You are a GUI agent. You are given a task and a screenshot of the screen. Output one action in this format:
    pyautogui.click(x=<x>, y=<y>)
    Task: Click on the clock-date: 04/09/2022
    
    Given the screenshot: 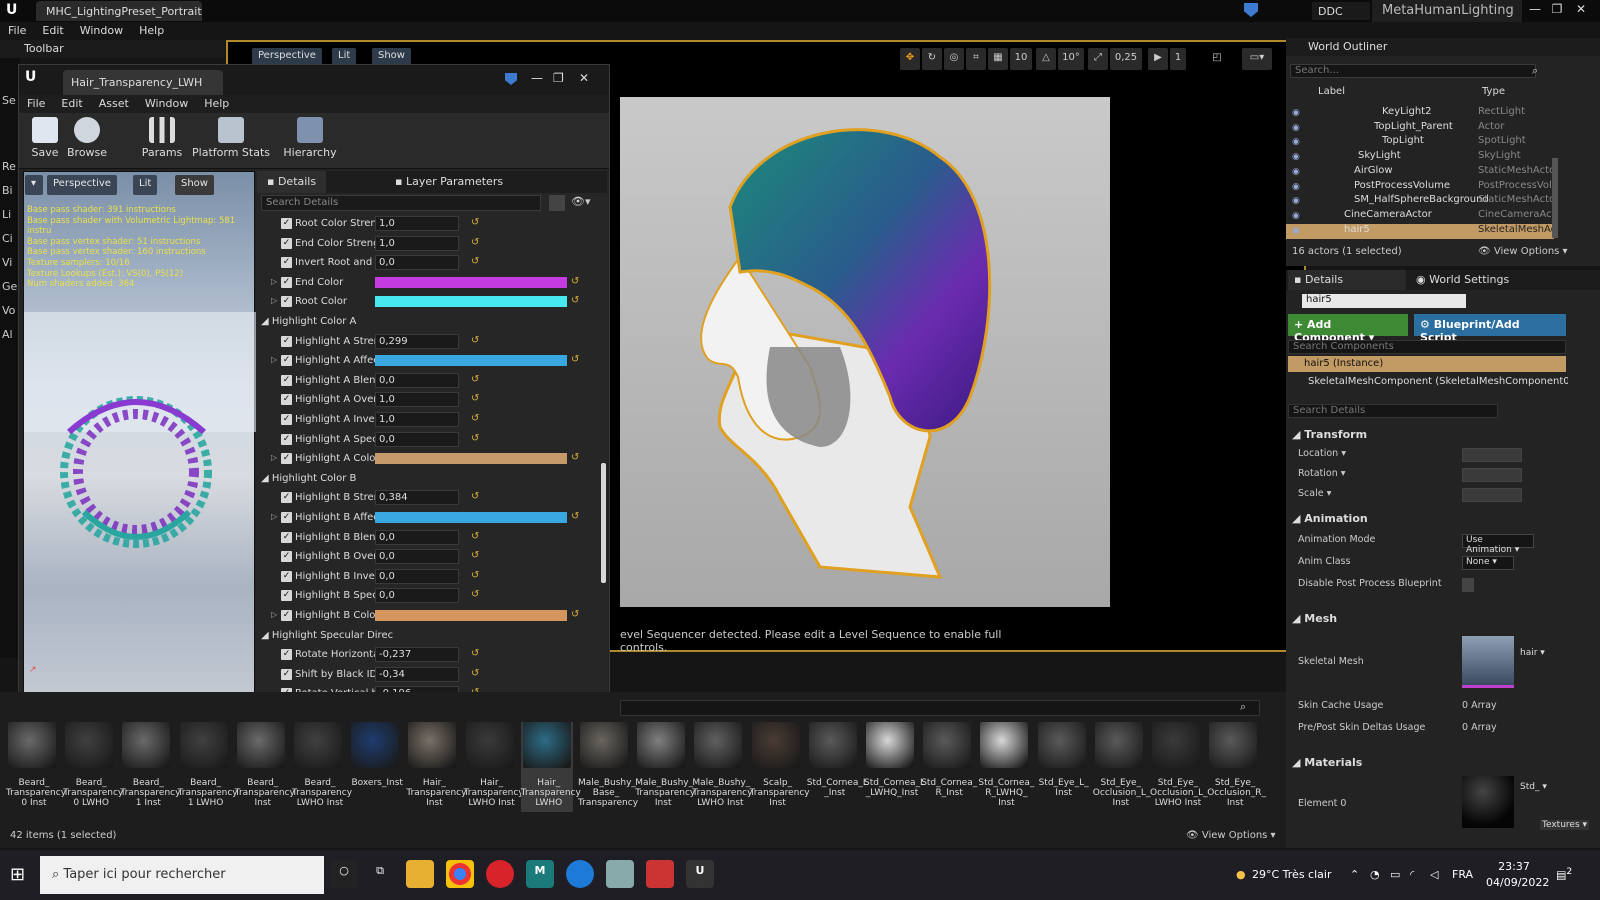 What is the action you would take?
    pyautogui.click(x=1517, y=882)
    